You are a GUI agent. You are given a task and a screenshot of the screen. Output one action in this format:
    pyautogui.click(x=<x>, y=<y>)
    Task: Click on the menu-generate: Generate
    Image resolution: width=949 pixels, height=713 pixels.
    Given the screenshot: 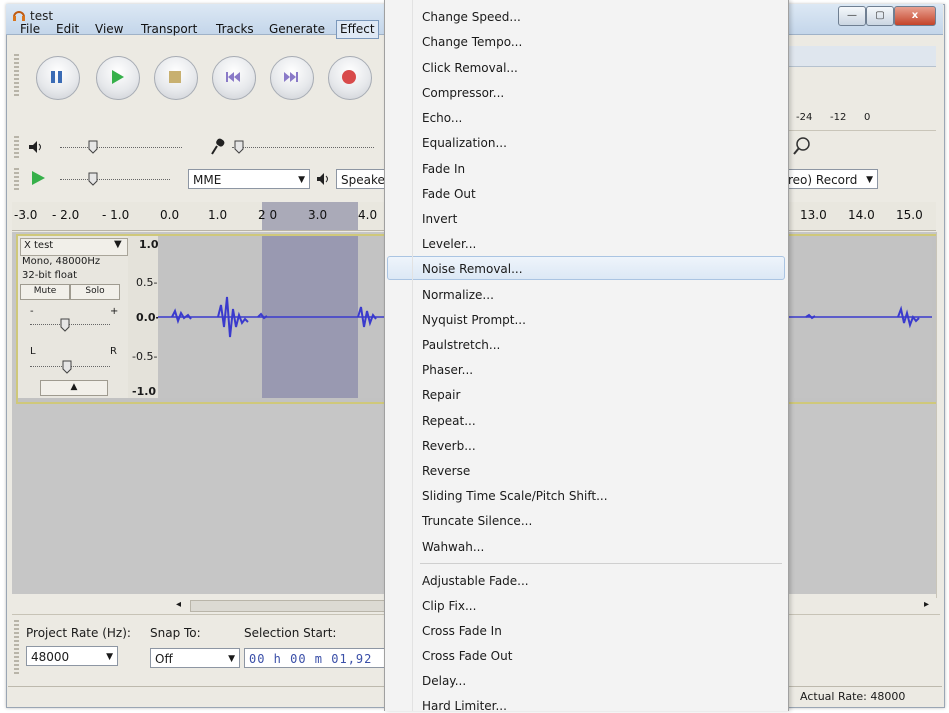 What is the action you would take?
    pyautogui.click(x=297, y=29)
    